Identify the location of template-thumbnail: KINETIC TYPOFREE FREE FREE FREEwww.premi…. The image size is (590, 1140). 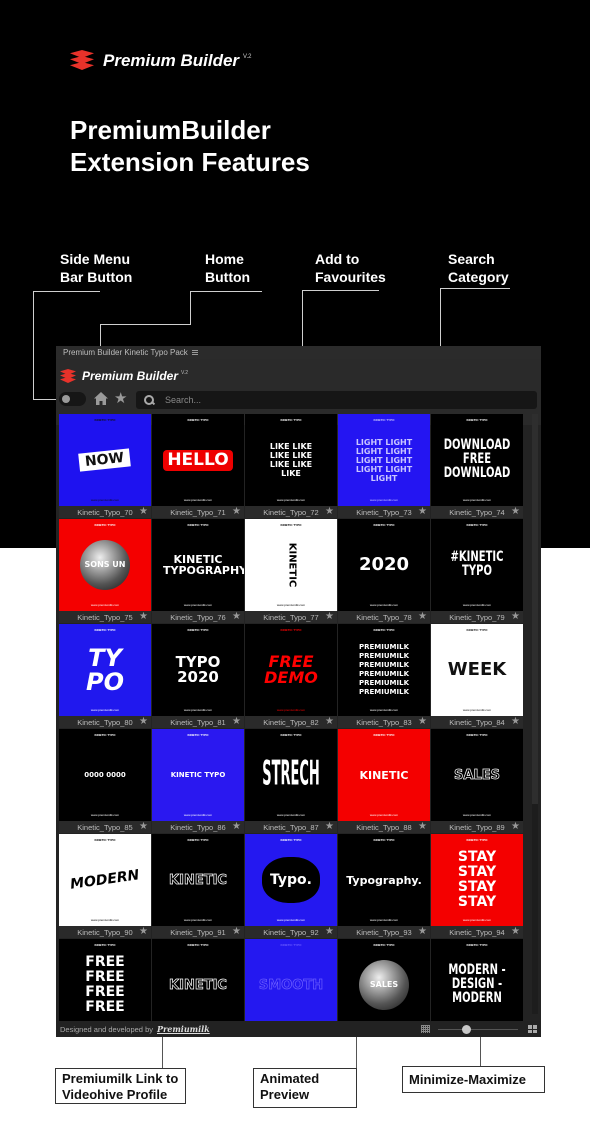
(105, 985).